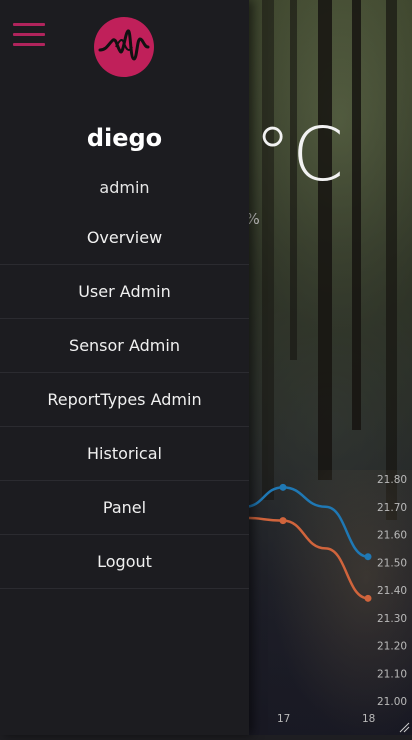 This screenshot has width=412, height=740. I want to click on menu-item-logout: Logout, so click(124, 562).